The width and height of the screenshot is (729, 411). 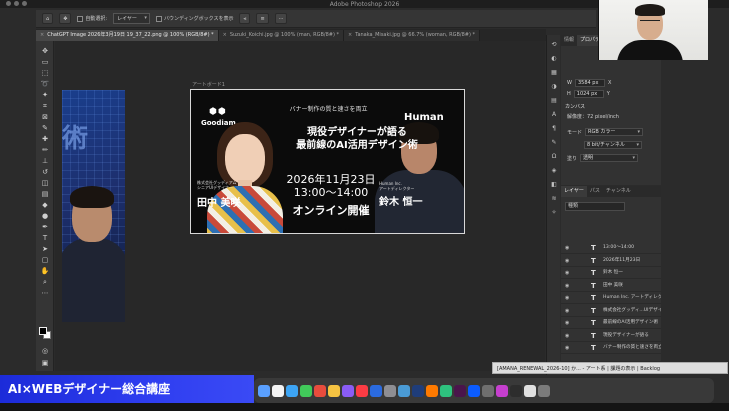 What do you see at coordinates (544, 390) in the screenshot?
I see `trash-icon` at bounding box center [544, 390].